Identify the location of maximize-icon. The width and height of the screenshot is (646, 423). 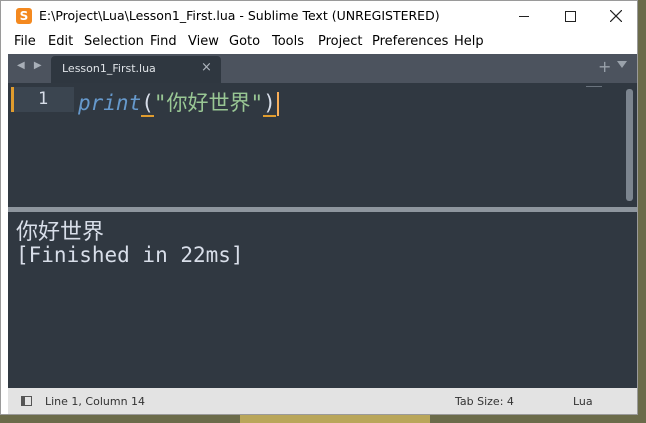
(570, 16).